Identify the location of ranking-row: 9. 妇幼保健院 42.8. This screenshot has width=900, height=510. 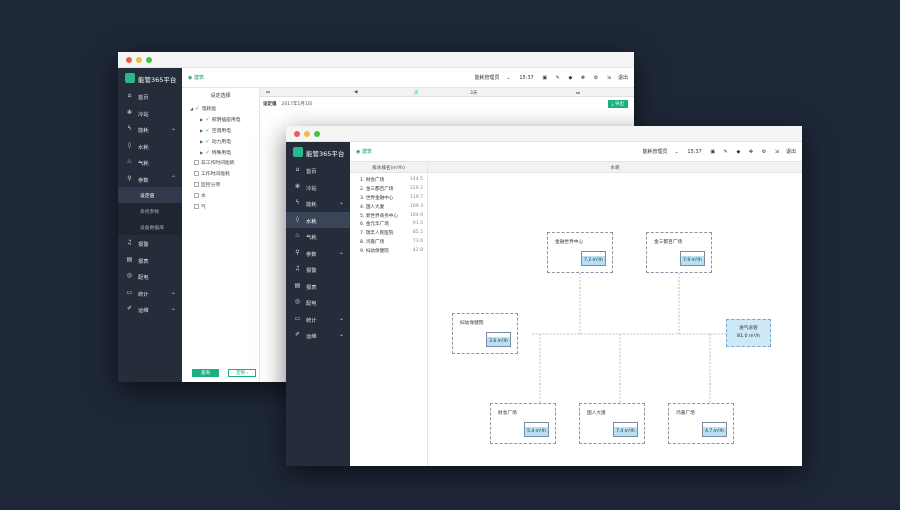
(388, 251).